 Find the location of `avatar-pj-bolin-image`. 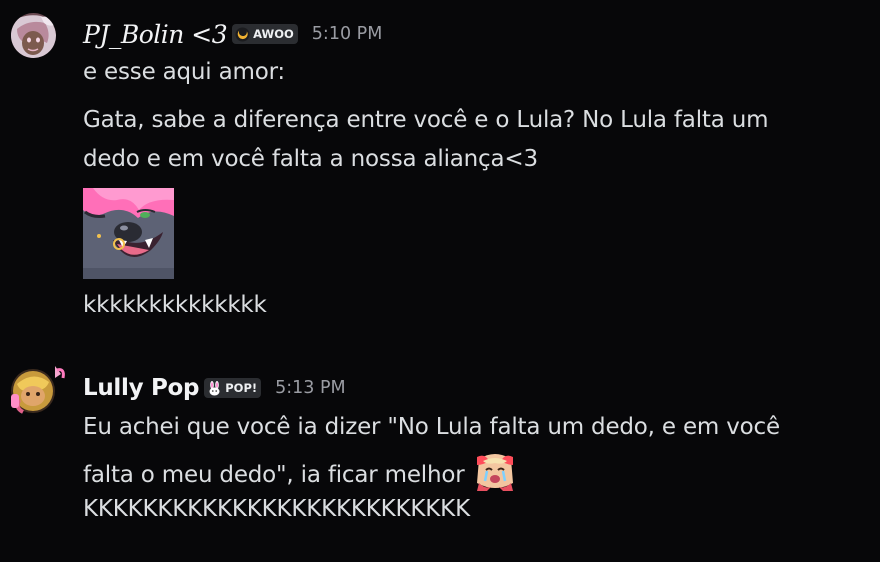

avatar-pj-bolin-image is located at coordinates (33, 35).